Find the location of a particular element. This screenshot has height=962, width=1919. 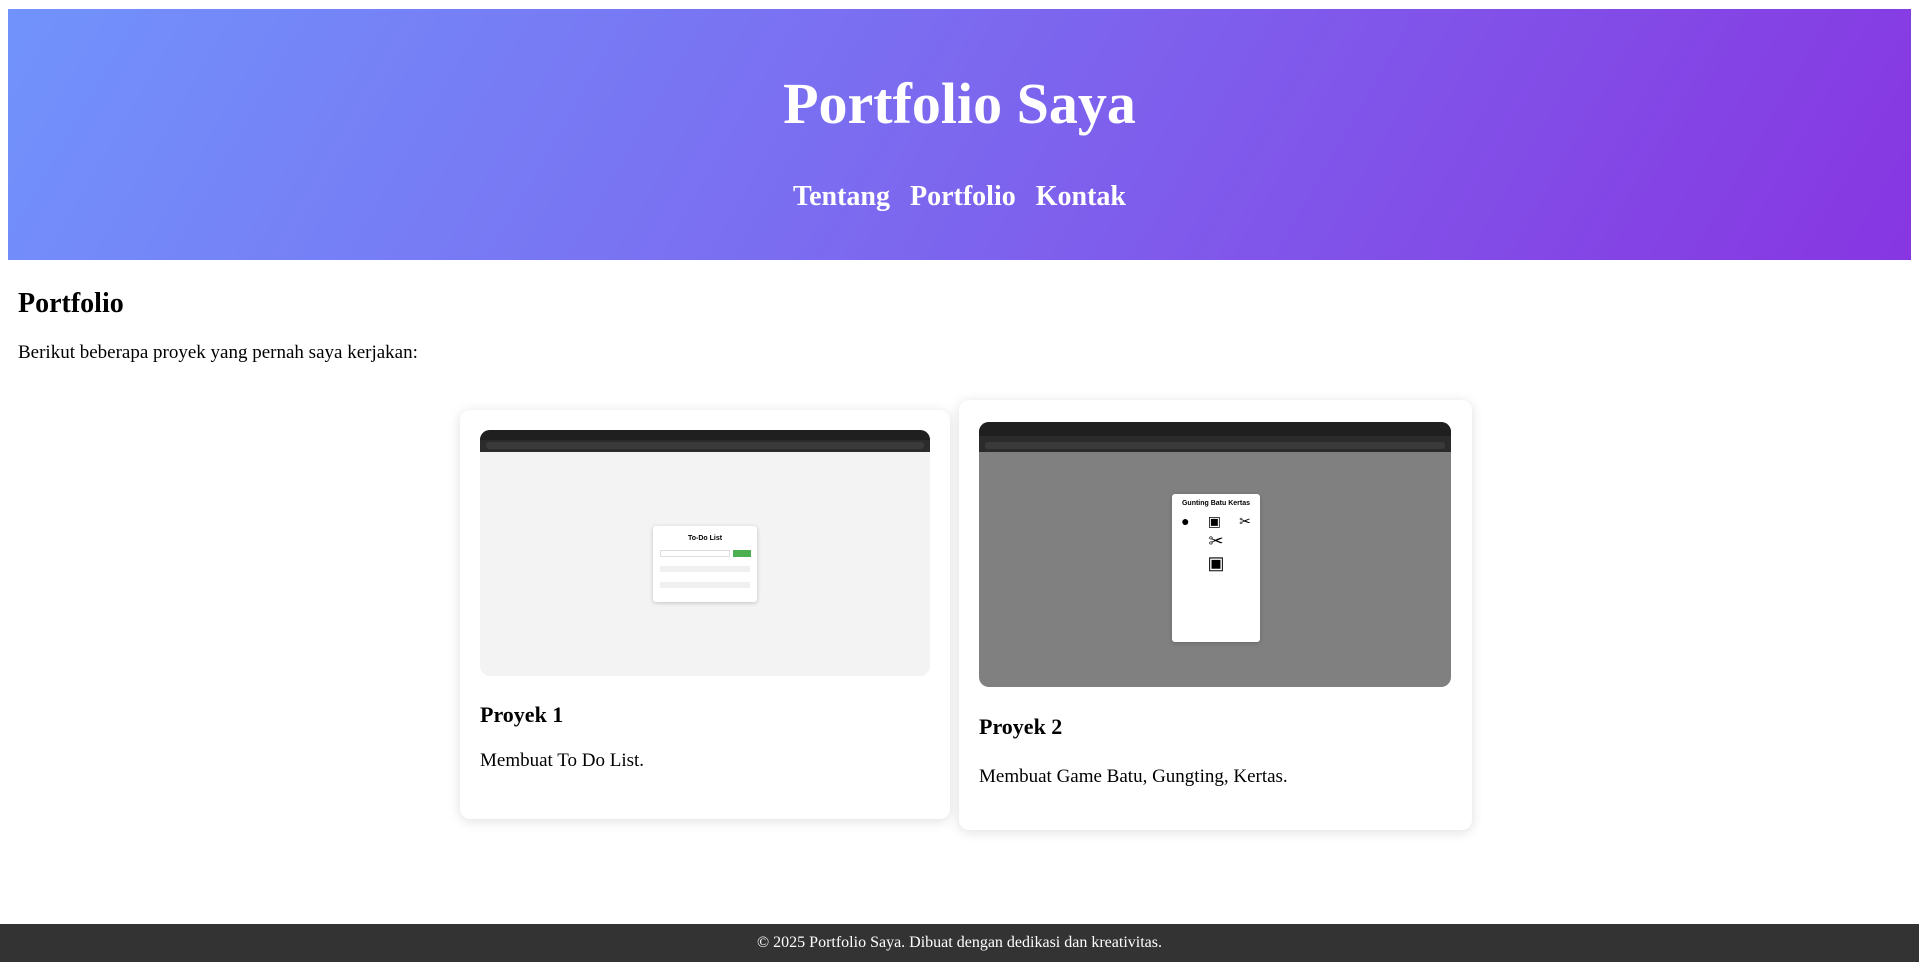

todo-app-title: To-Do List is located at coordinates (705, 538).